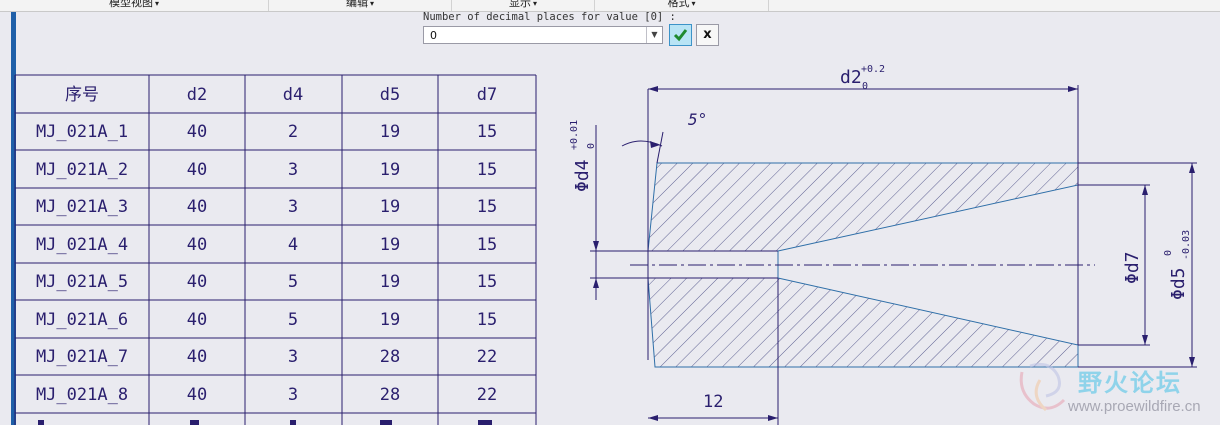 Image resolution: width=1220 pixels, height=425 pixels. I want to click on dim-d5-text: Φd5, so click(1178, 283).